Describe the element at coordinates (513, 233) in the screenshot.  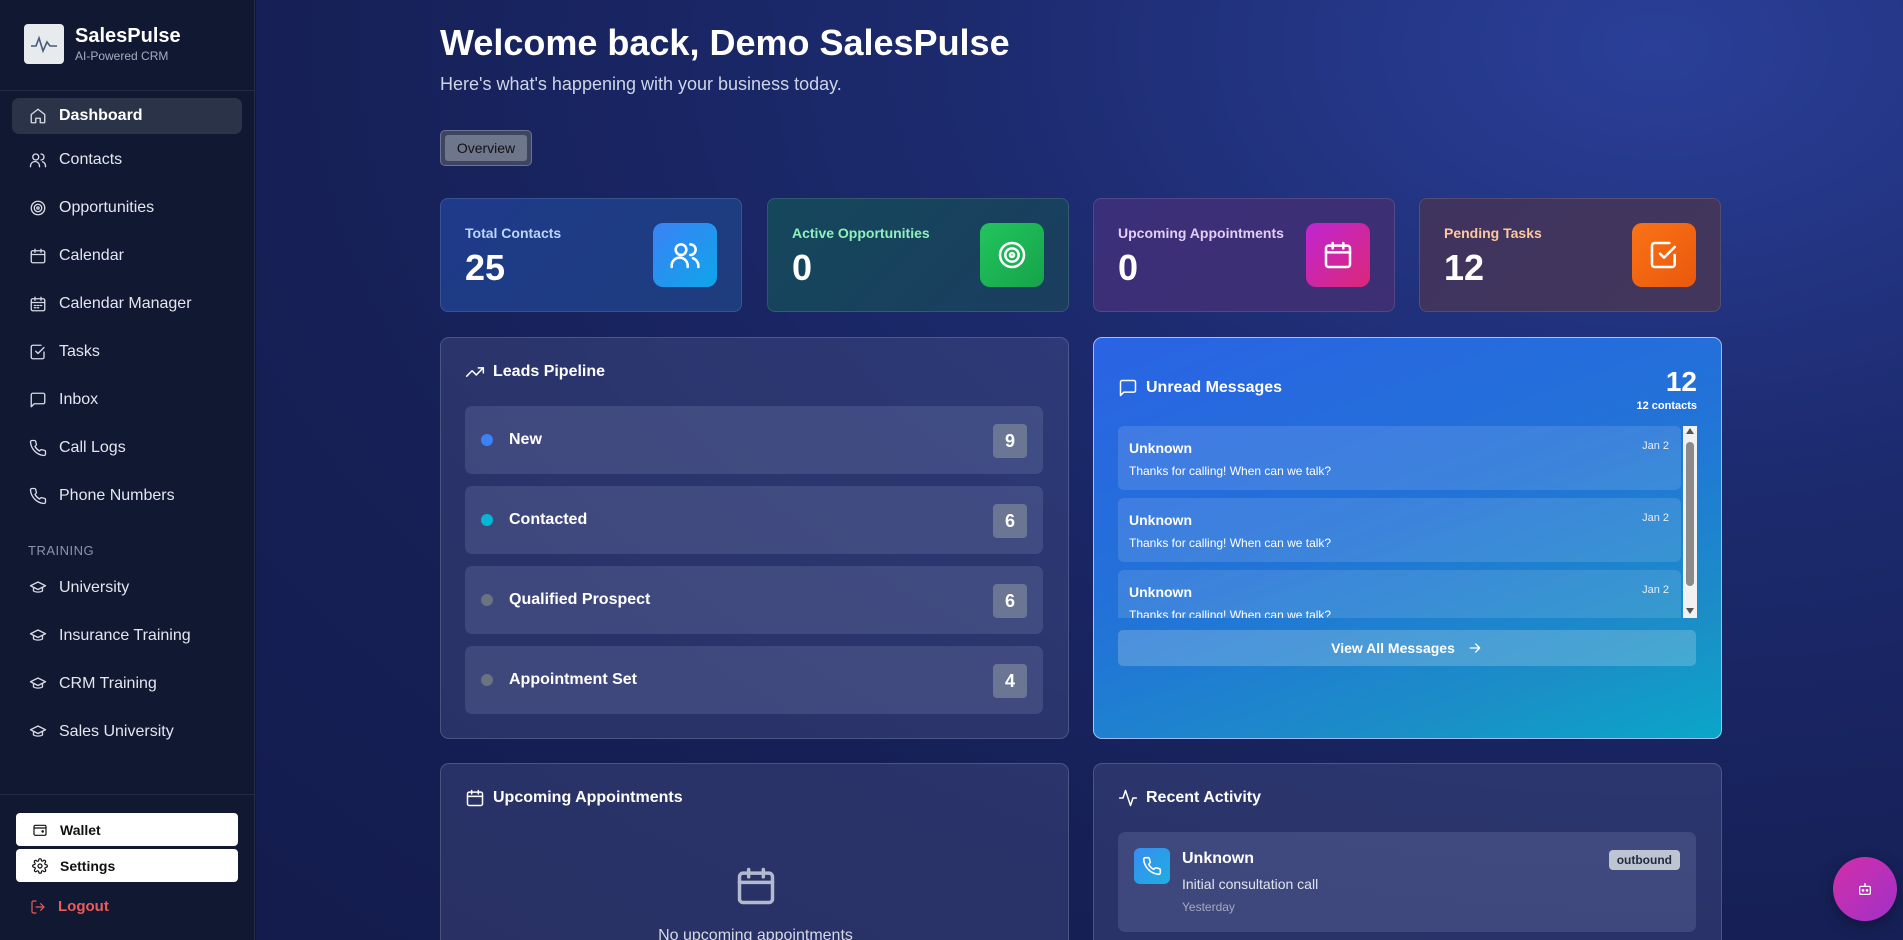
I see `stat-label: Total Contacts` at that location.